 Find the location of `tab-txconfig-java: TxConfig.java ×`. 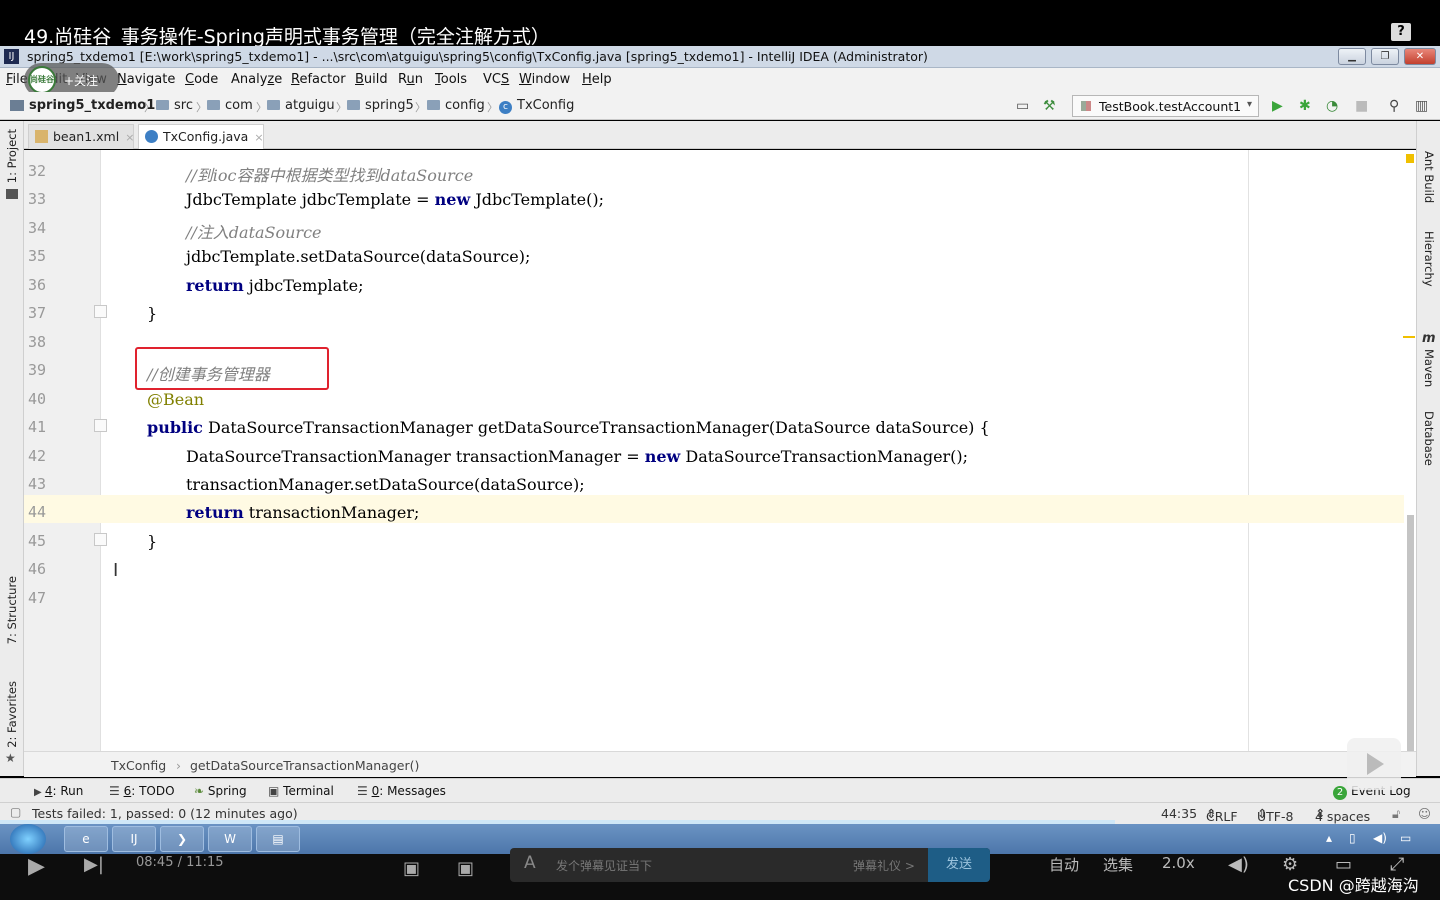

tab-txconfig-java: TxConfig.java × is located at coordinates (201, 136).